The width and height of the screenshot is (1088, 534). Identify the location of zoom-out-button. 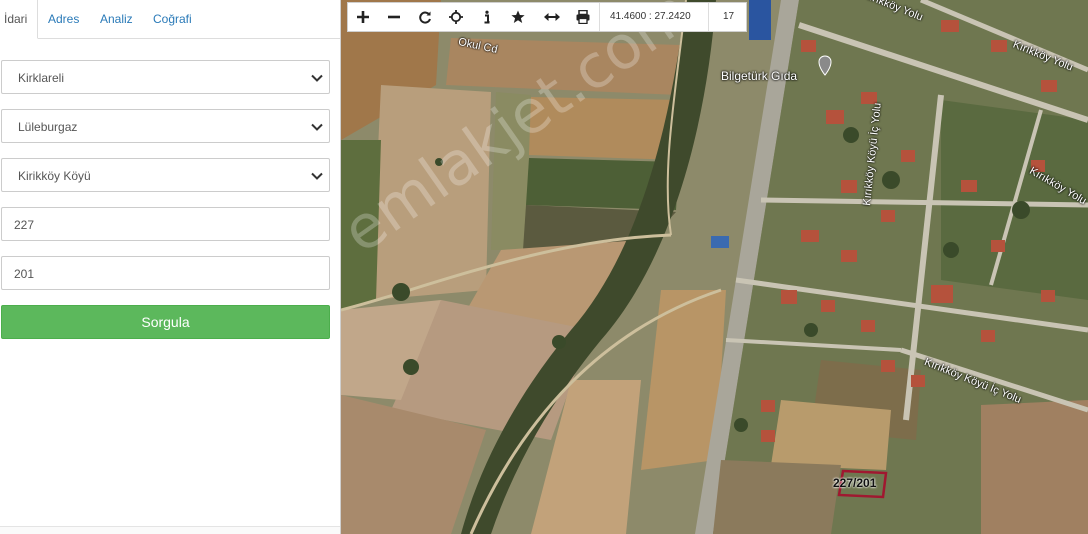
(394, 17).